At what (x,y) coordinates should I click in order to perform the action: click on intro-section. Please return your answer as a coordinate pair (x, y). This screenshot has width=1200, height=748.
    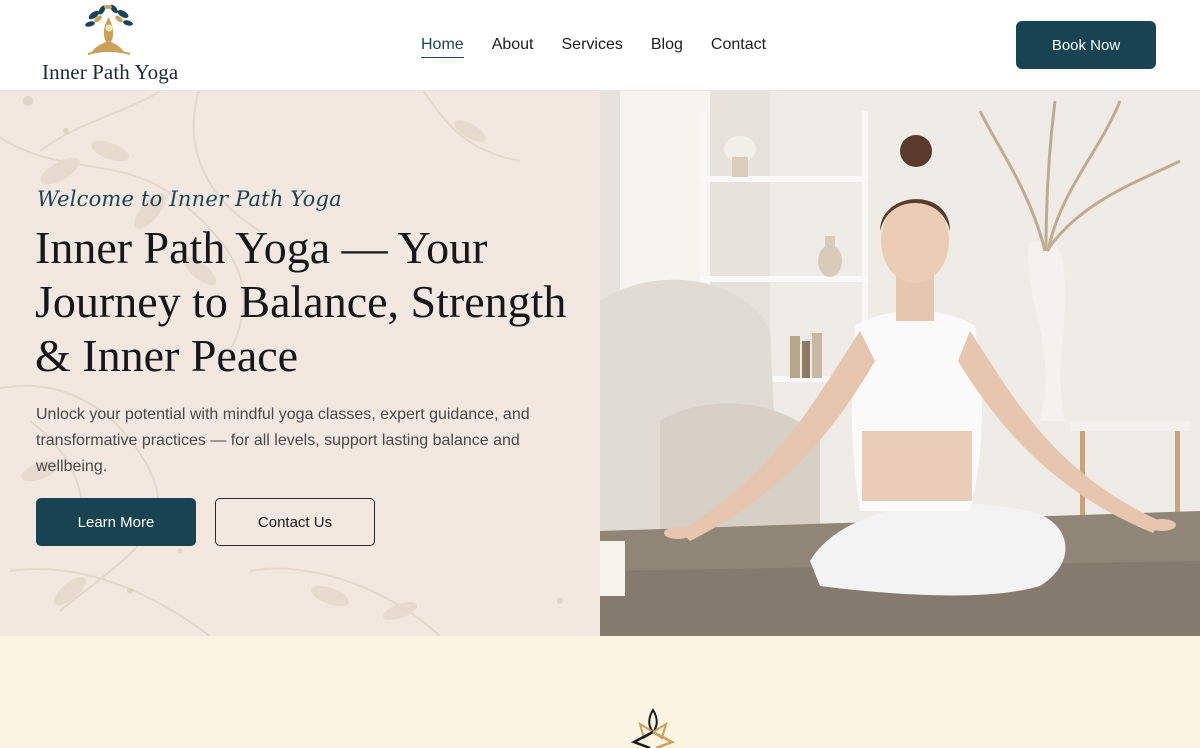
    Looking at the image, I should click on (600, 692).